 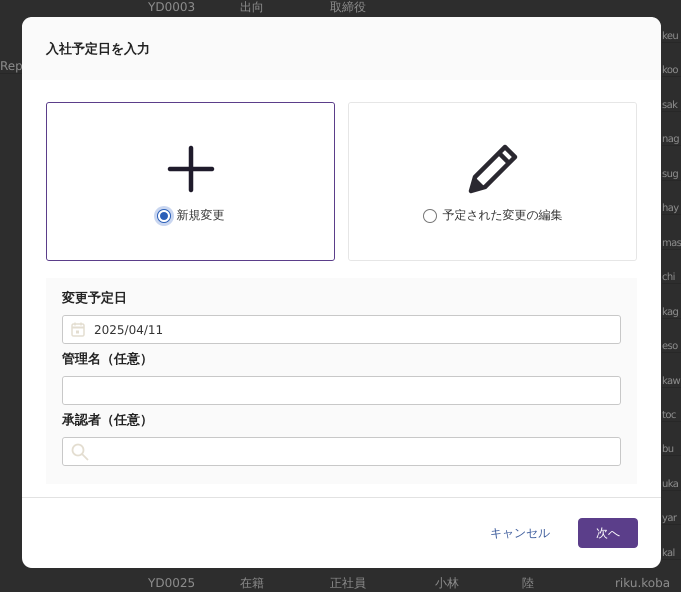 I want to click on table-cell: YD0025, so click(x=172, y=583).